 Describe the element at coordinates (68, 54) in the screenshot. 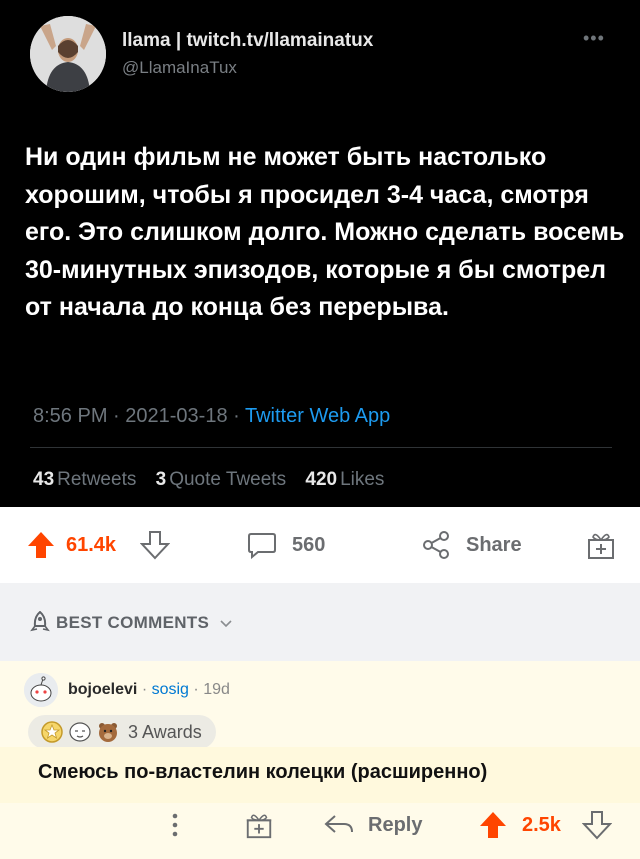

I see `tweet-avatar` at that location.